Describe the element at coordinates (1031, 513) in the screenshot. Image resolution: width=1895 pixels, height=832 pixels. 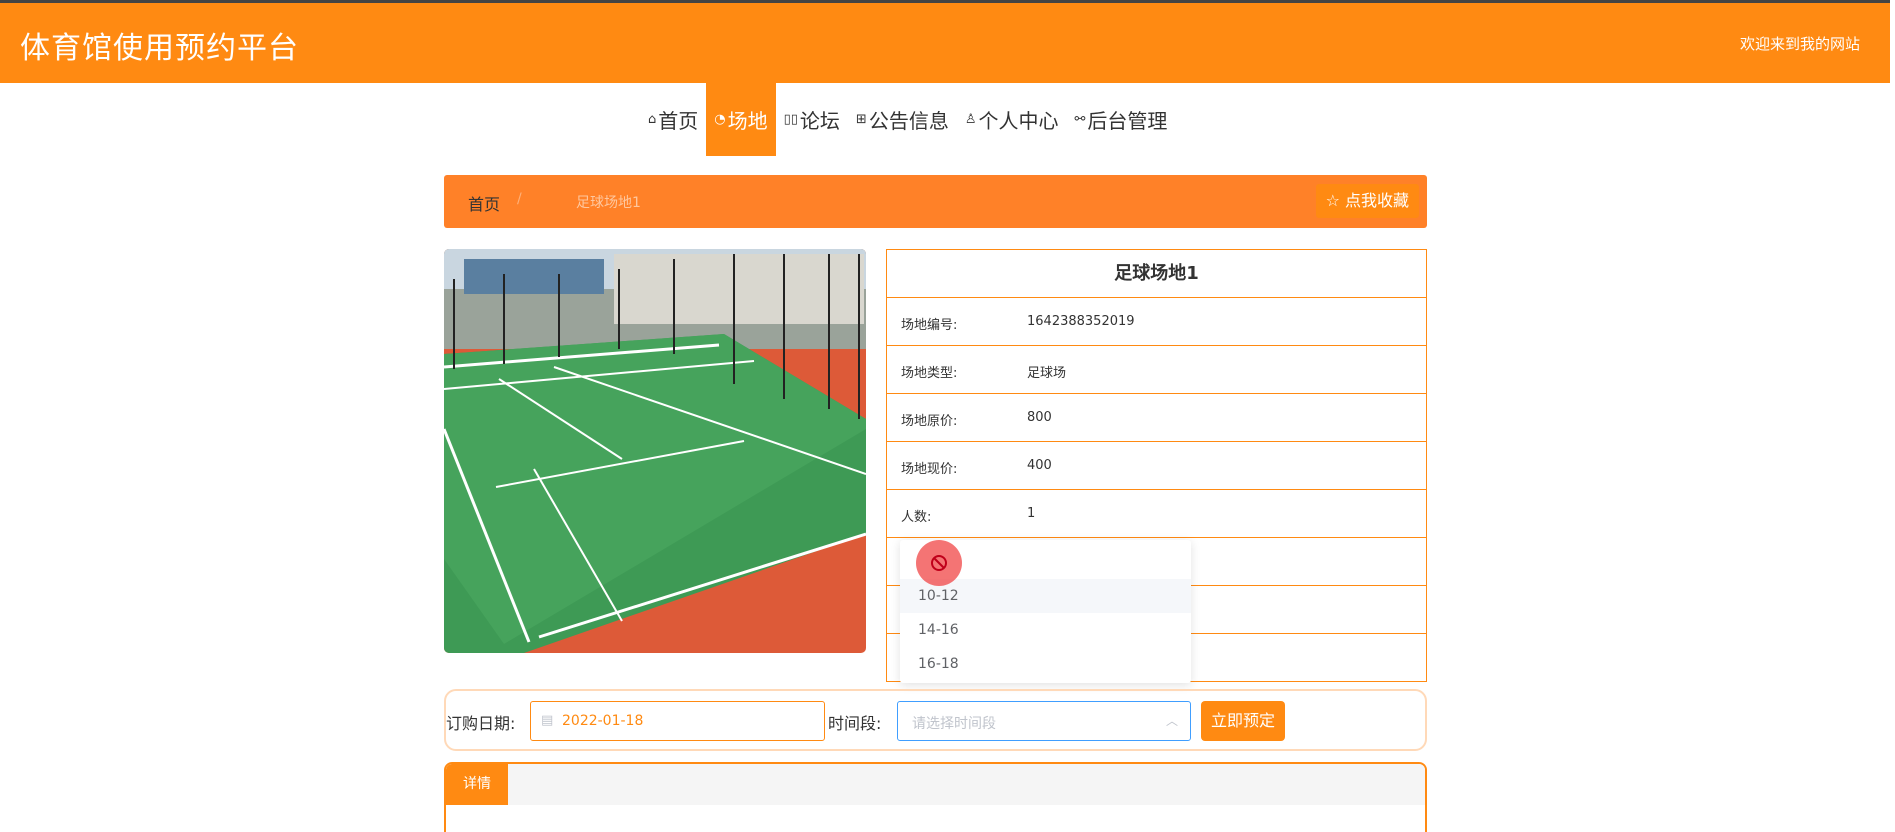
I see `info-value: 1` at that location.